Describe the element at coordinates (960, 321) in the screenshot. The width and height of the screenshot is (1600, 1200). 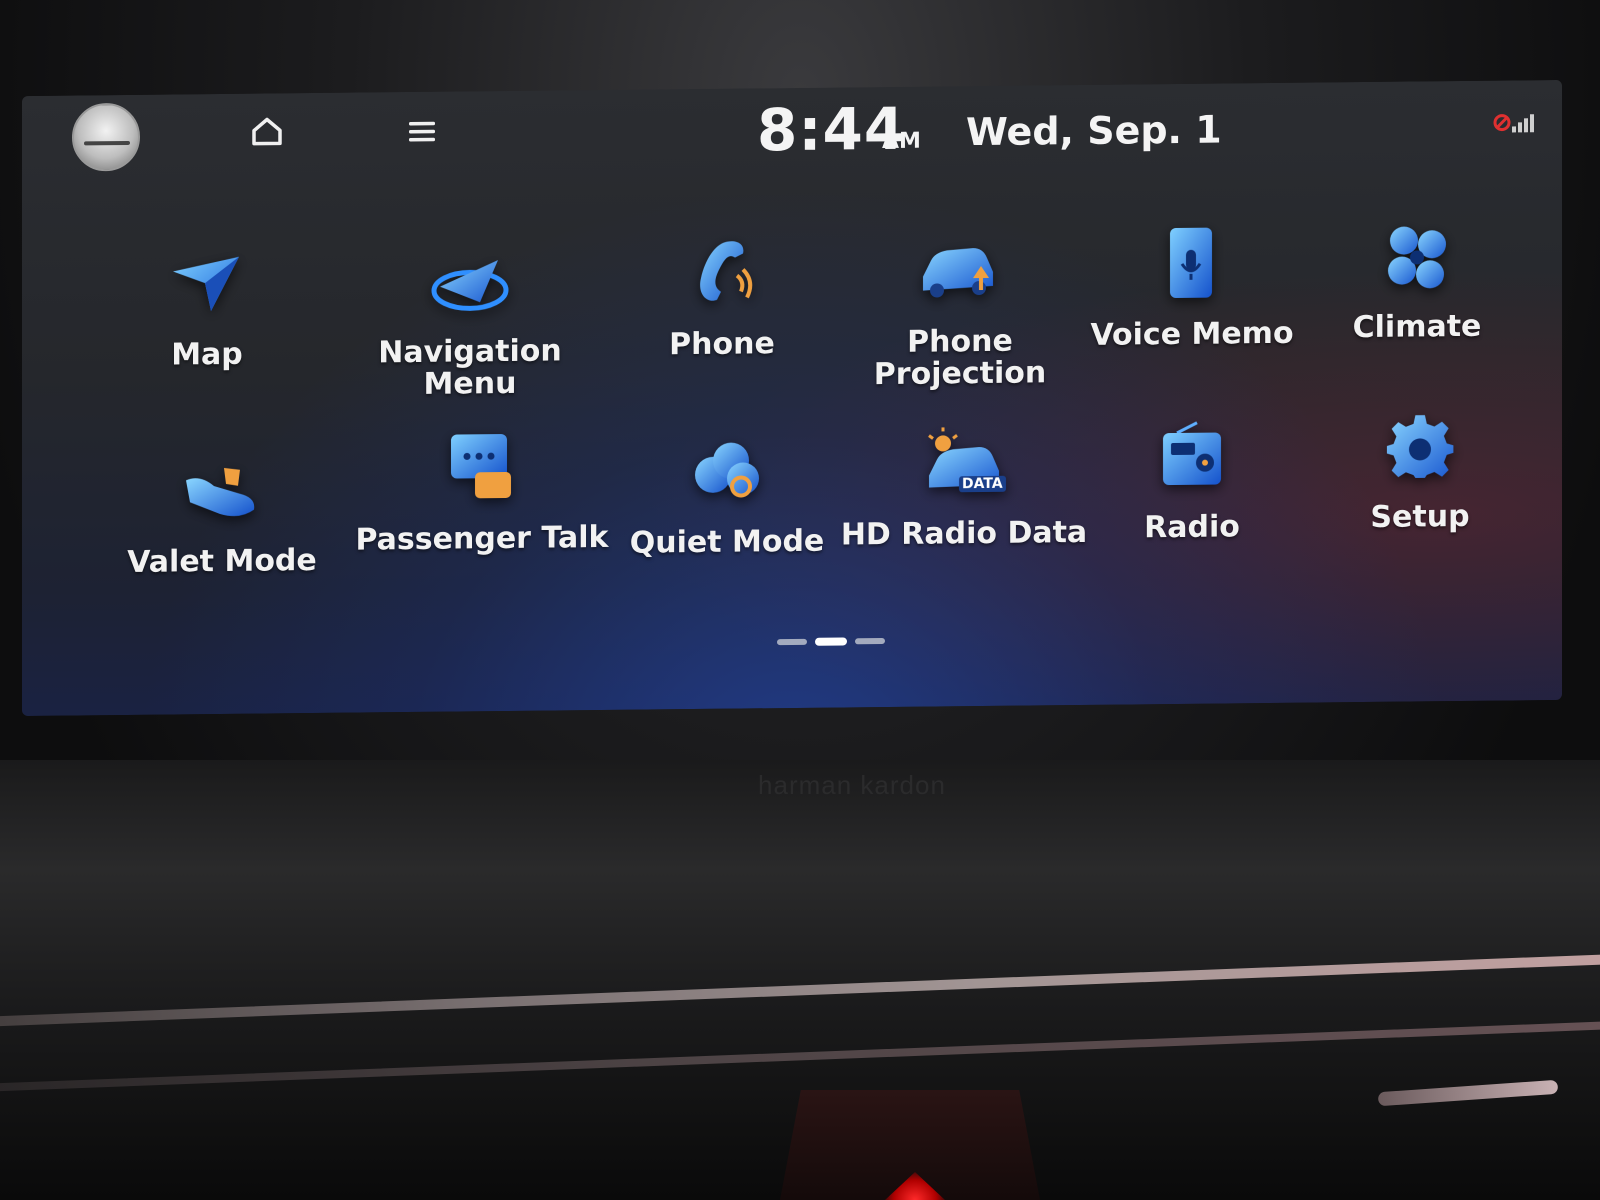
I see `app-phone-projection: Phone Projection` at that location.